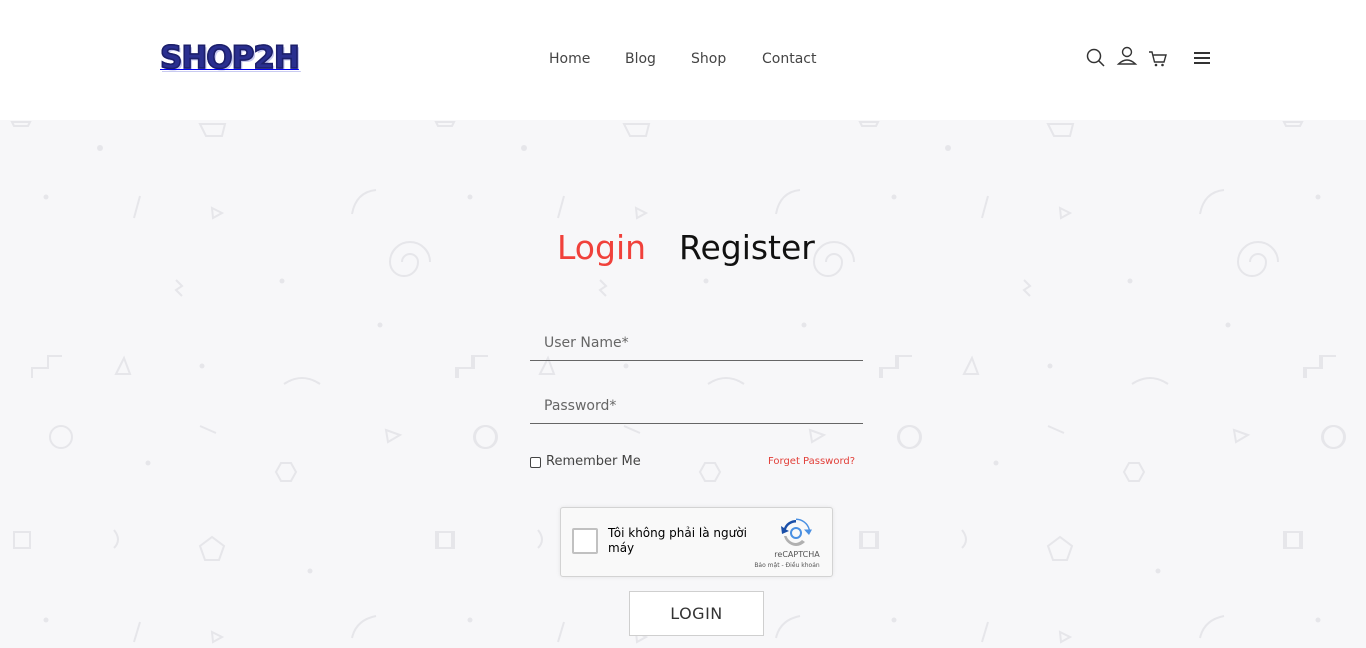  Describe the element at coordinates (797, 554) in the screenshot. I see `recaptcha-brand: reCAPTCHA` at that location.